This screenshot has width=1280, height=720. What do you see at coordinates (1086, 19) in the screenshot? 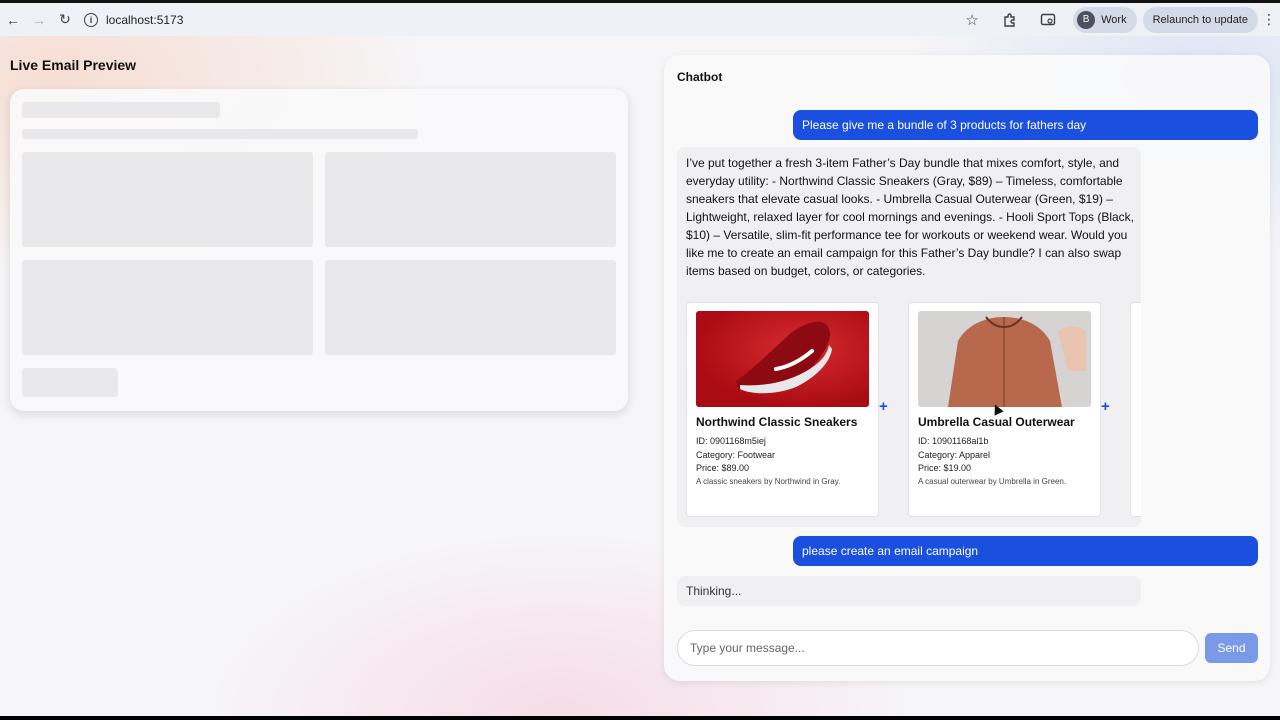
I see `avatar: B` at bounding box center [1086, 19].